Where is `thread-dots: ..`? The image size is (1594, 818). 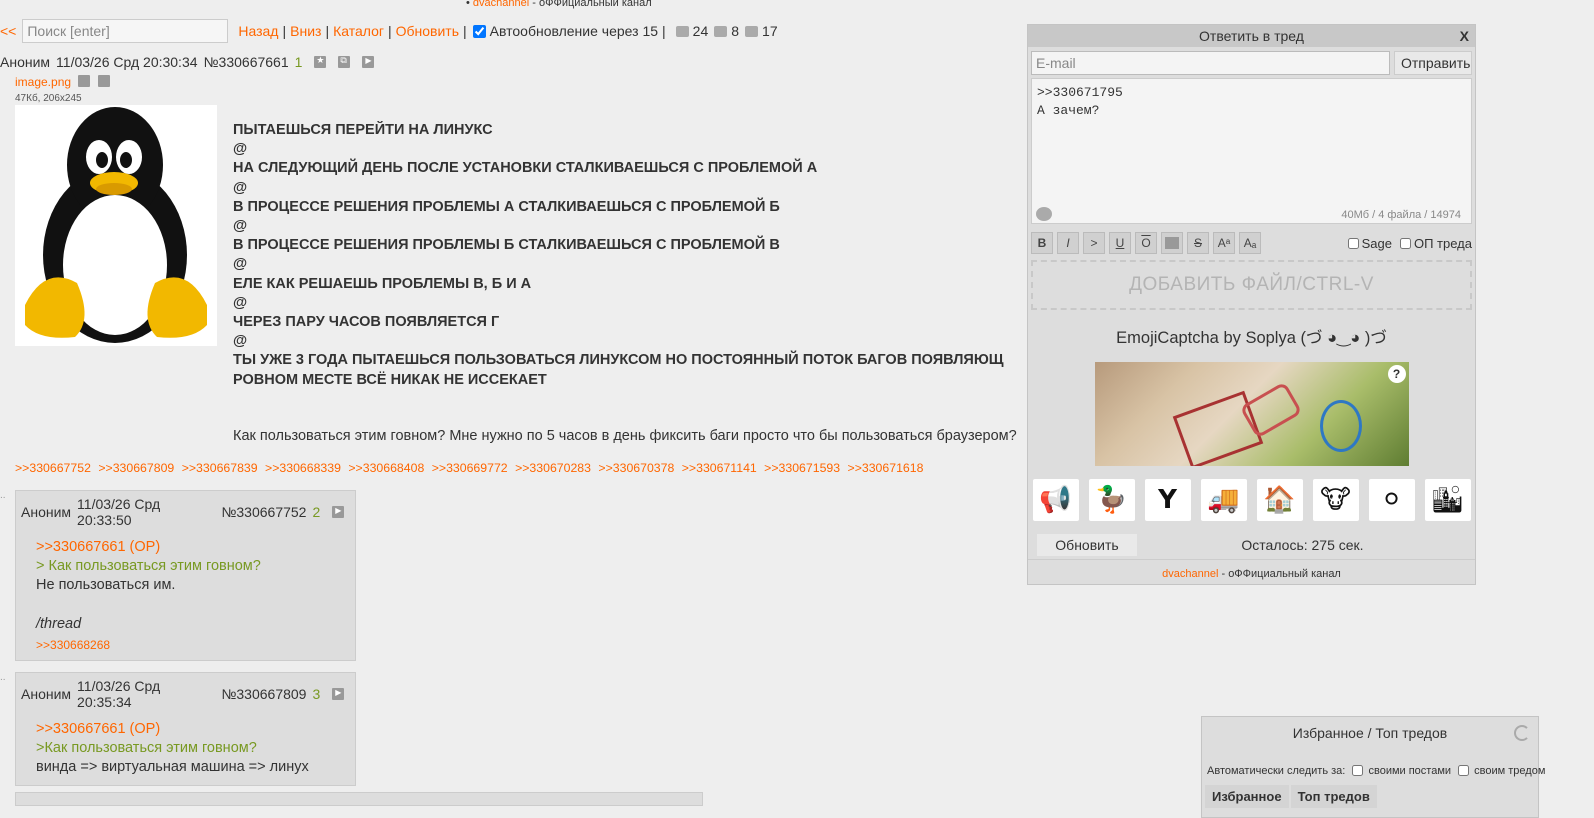
thread-dots: .. is located at coordinates (3, 677).